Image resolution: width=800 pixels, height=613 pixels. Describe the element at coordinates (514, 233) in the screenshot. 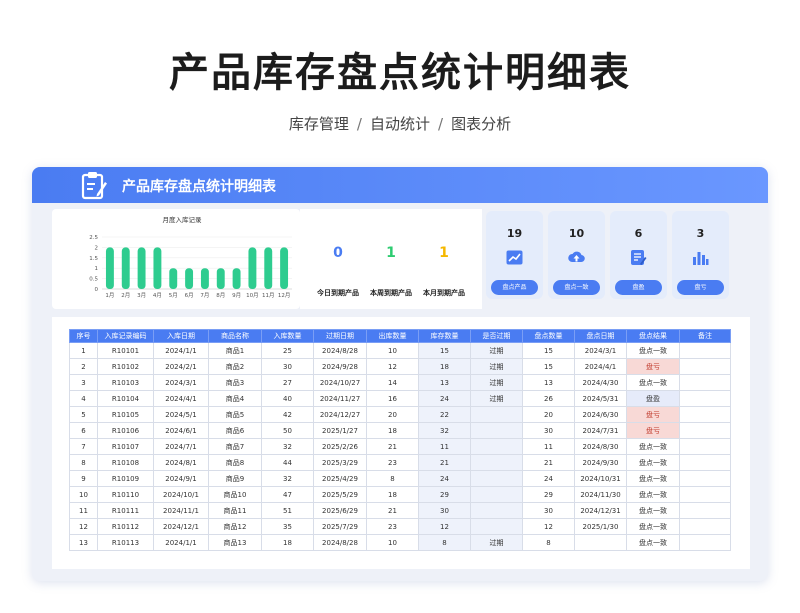

I see `card-value: 19` at that location.